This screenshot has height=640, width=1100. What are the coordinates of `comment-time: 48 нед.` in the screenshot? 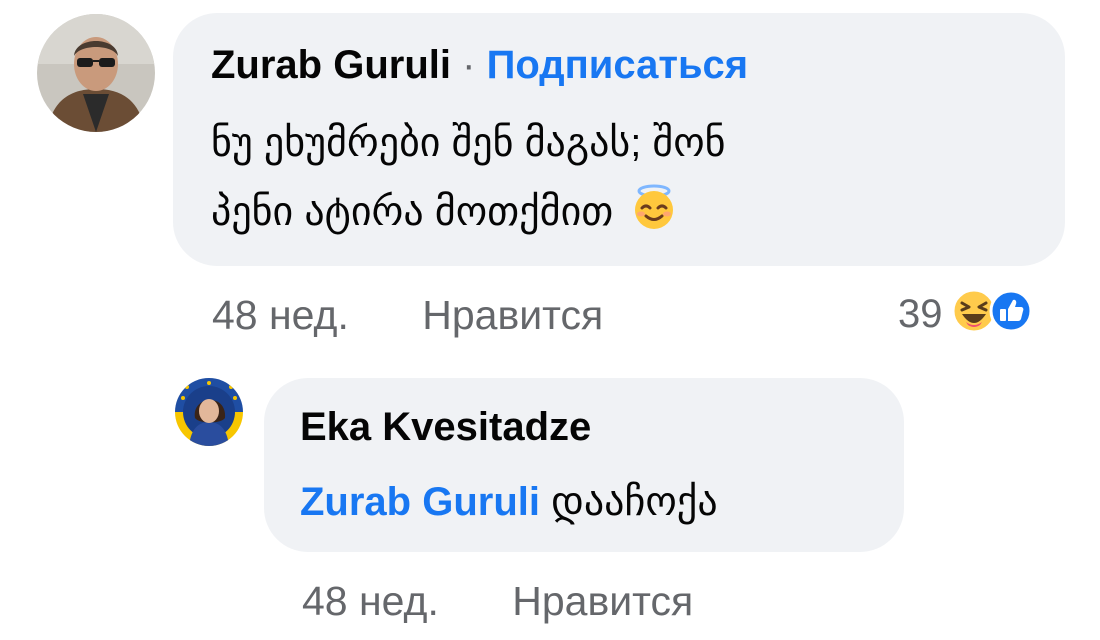 It's located at (280, 315).